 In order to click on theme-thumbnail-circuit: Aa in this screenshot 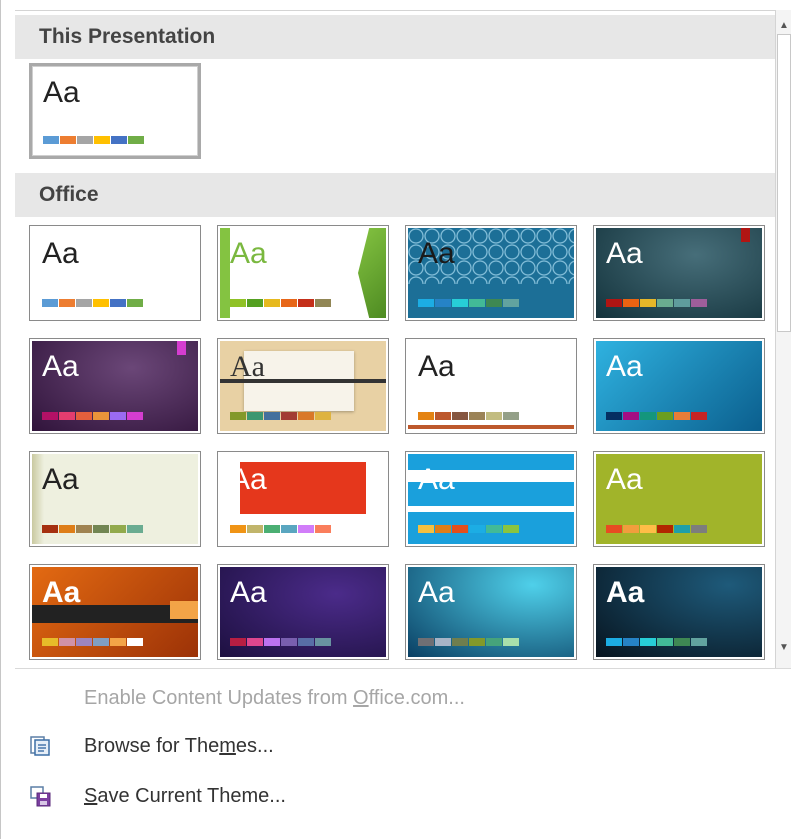, I will do `click(491, 499)`.